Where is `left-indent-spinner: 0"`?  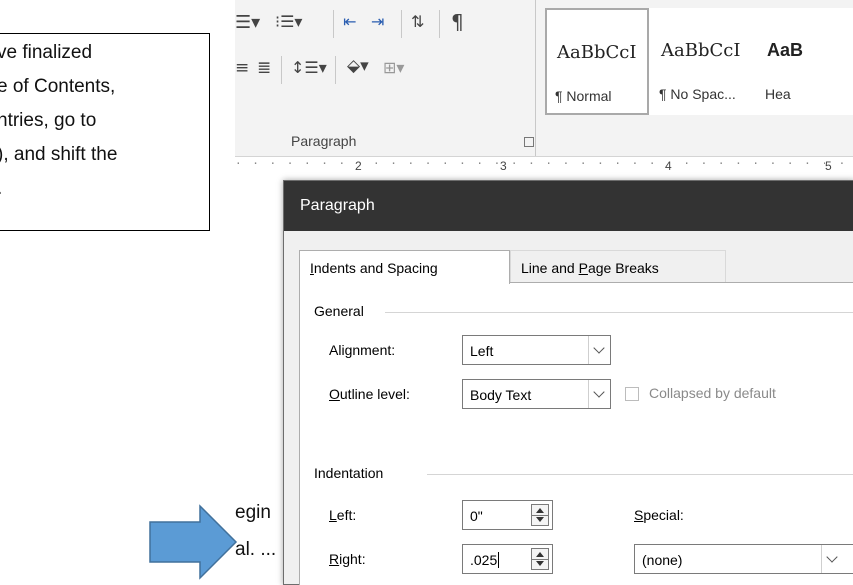
left-indent-spinner: 0" is located at coordinates (507, 515).